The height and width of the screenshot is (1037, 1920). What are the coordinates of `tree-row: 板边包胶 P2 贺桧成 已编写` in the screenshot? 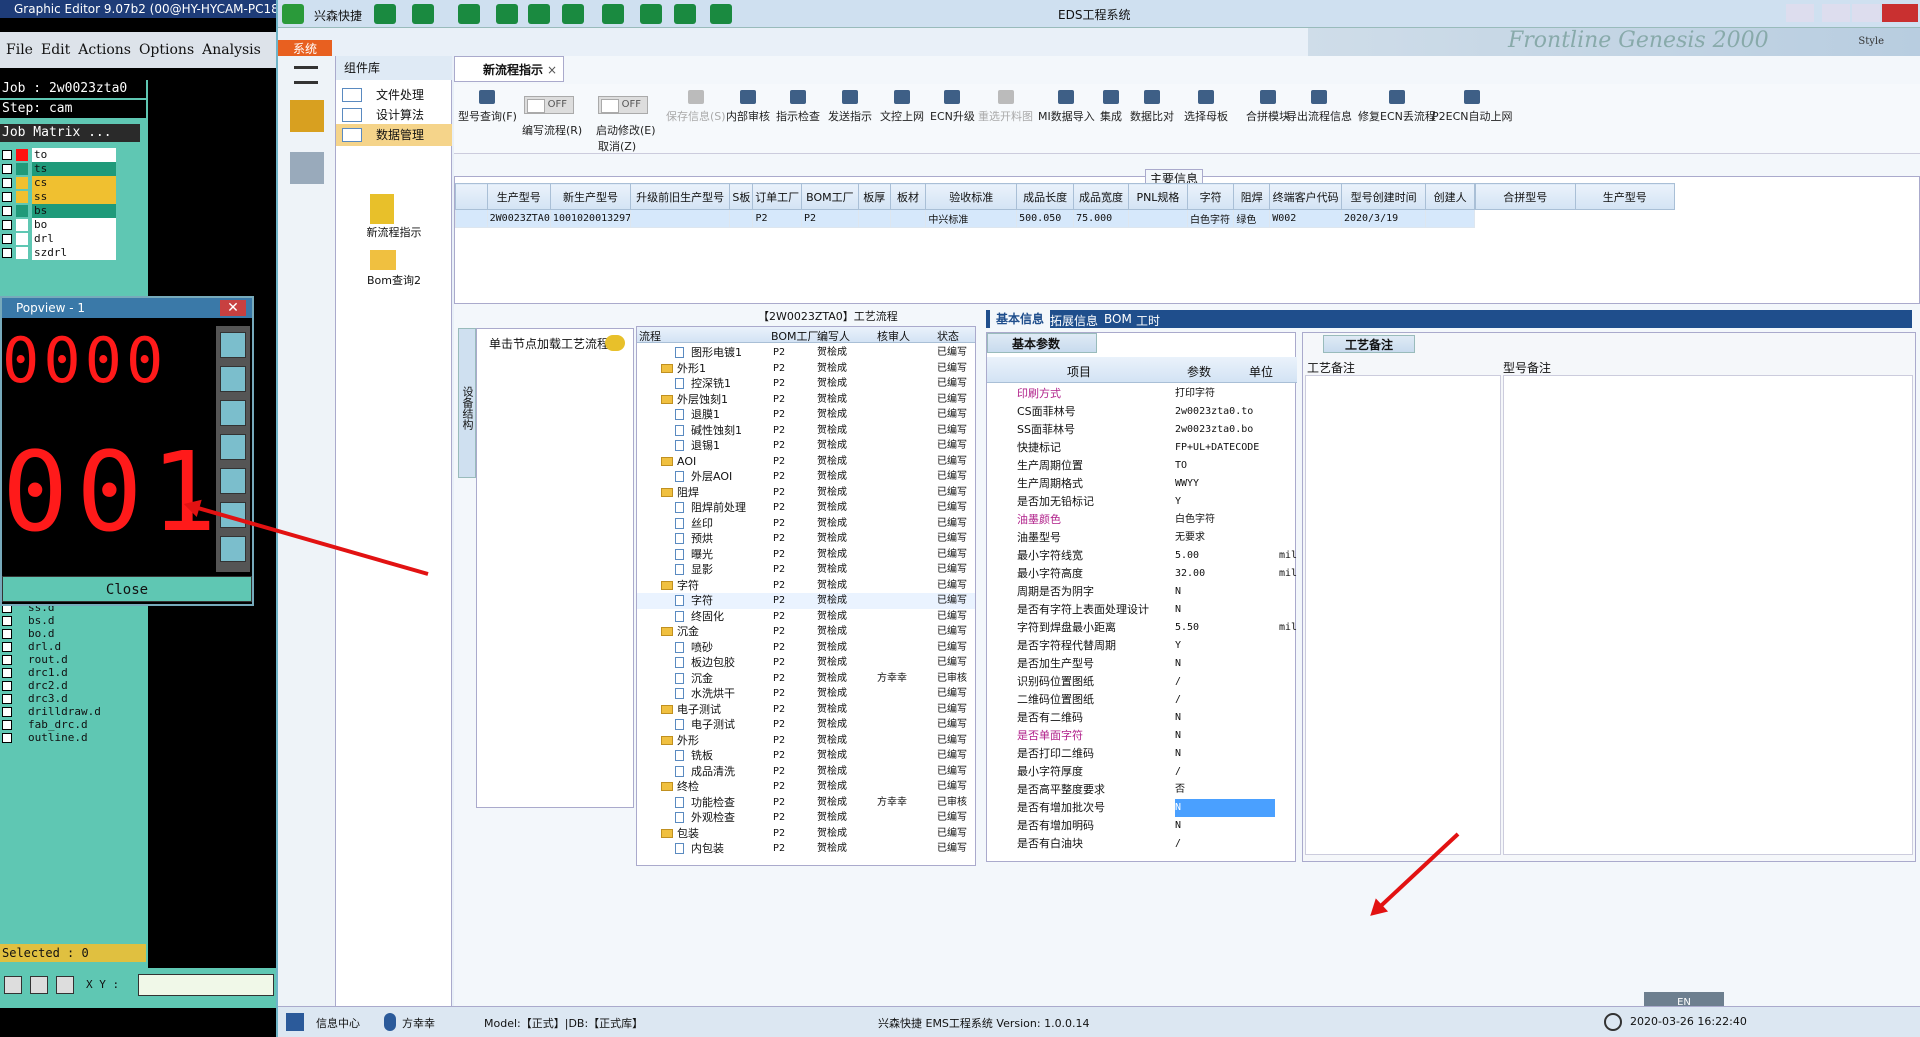 It's located at (806, 663).